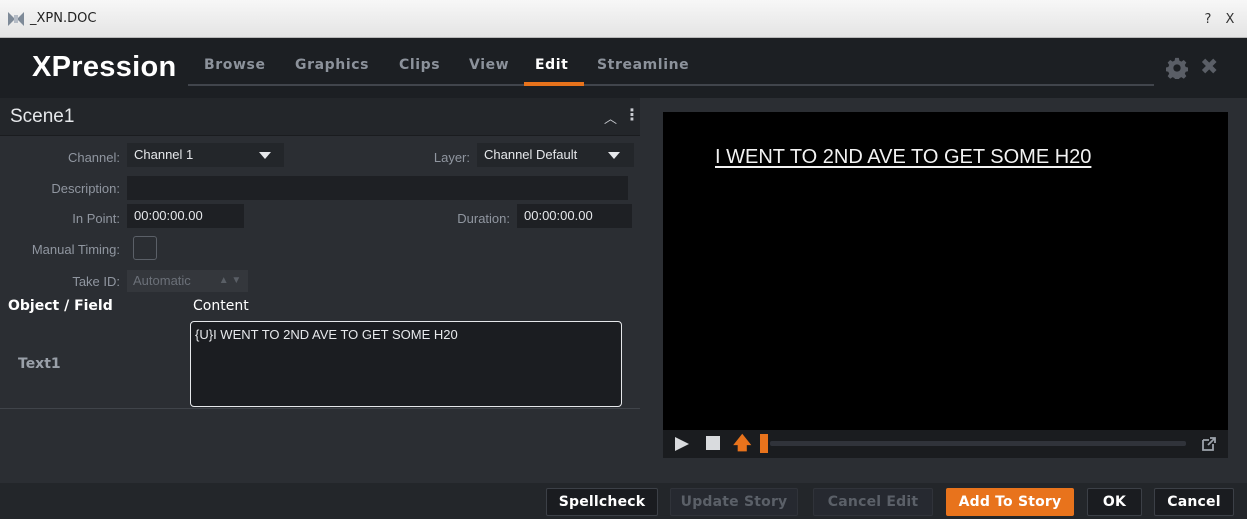  I want to click on takeid-field: Automatic, so click(169, 281).